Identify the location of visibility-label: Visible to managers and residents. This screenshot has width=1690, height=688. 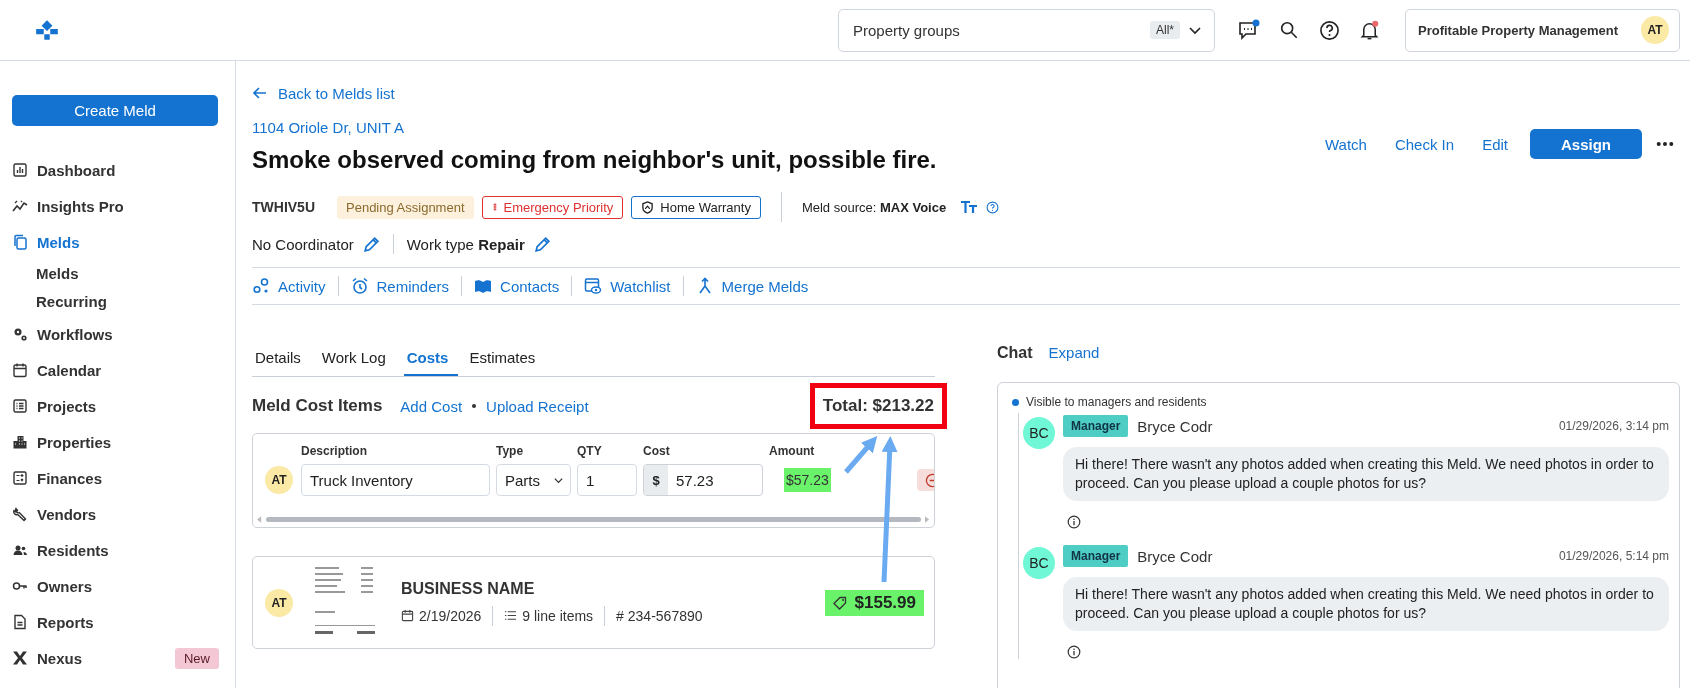
(1116, 402).